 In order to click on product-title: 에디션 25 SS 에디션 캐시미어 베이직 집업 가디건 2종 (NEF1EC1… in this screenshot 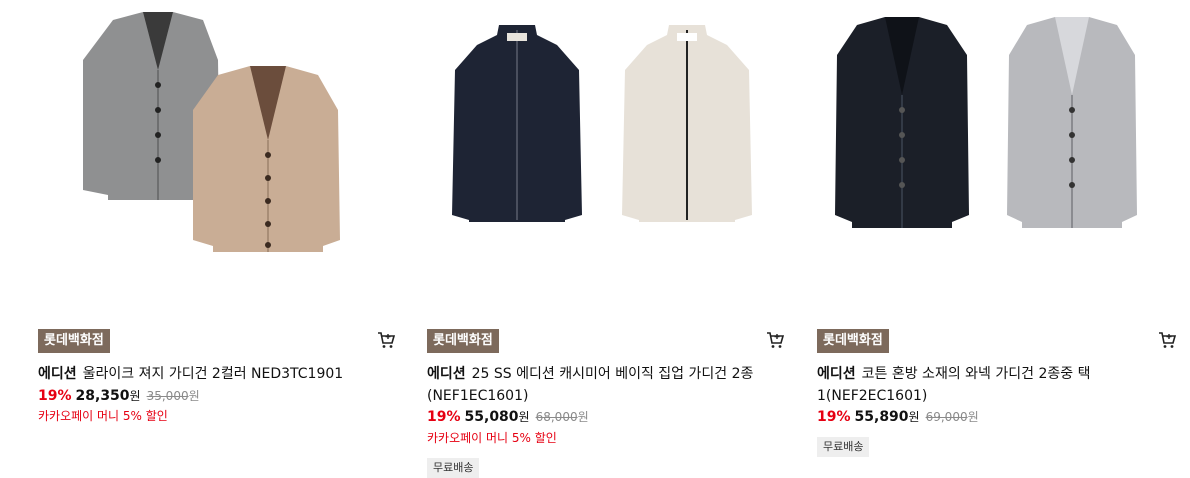, I will do `click(607, 385)`.